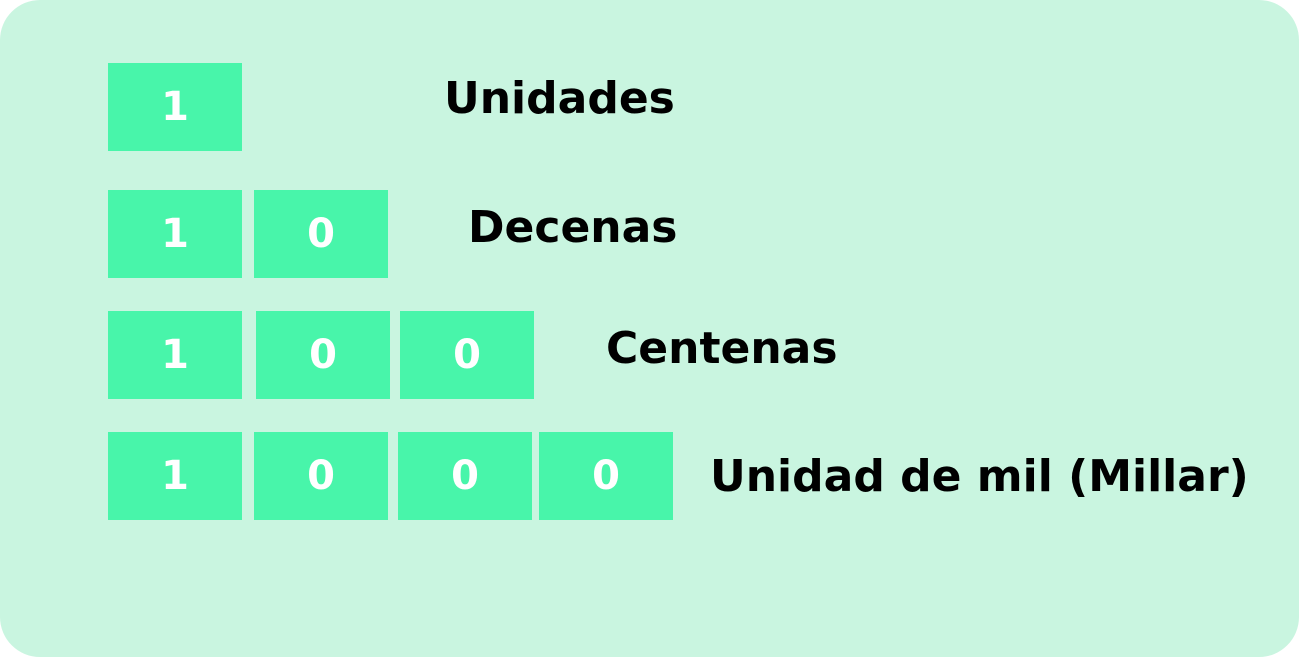  What do you see at coordinates (559, 98) in the screenshot?
I see `place-label-units: Unidades` at bounding box center [559, 98].